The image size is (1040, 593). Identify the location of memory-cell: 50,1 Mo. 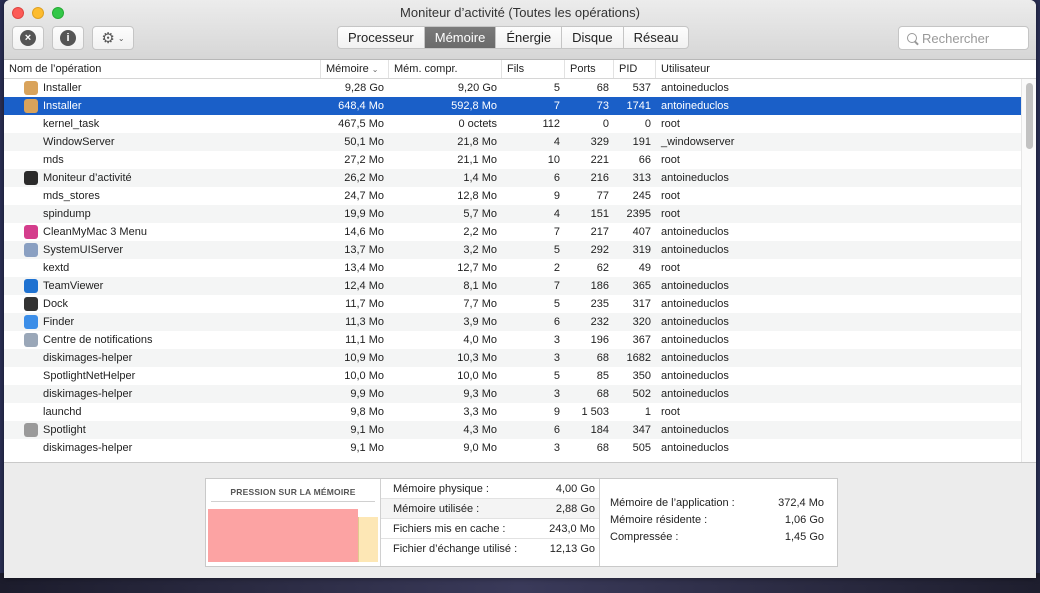
(364, 142).